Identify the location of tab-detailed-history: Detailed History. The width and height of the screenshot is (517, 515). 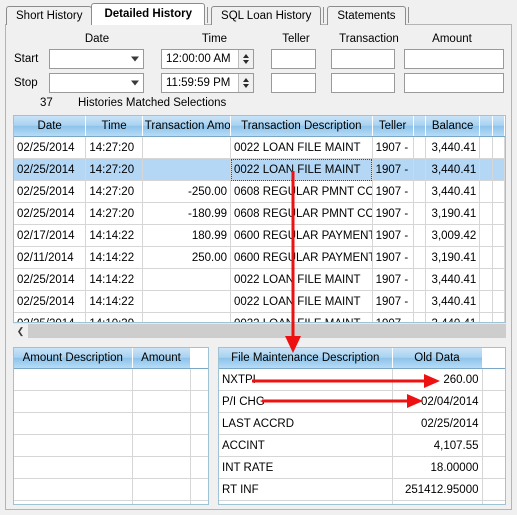
(148, 14).